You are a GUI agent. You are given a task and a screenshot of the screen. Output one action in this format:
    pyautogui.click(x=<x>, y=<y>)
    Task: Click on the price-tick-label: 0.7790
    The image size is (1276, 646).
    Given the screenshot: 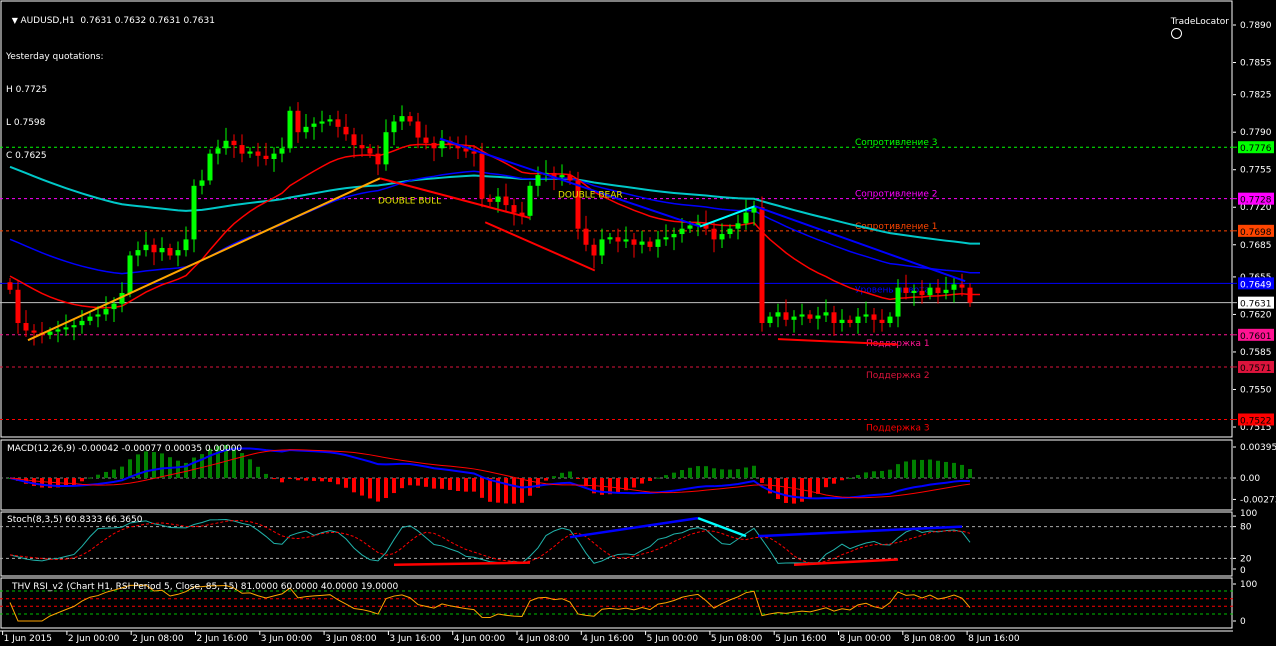 What is the action you would take?
    pyautogui.click(x=1256, y=133)
    